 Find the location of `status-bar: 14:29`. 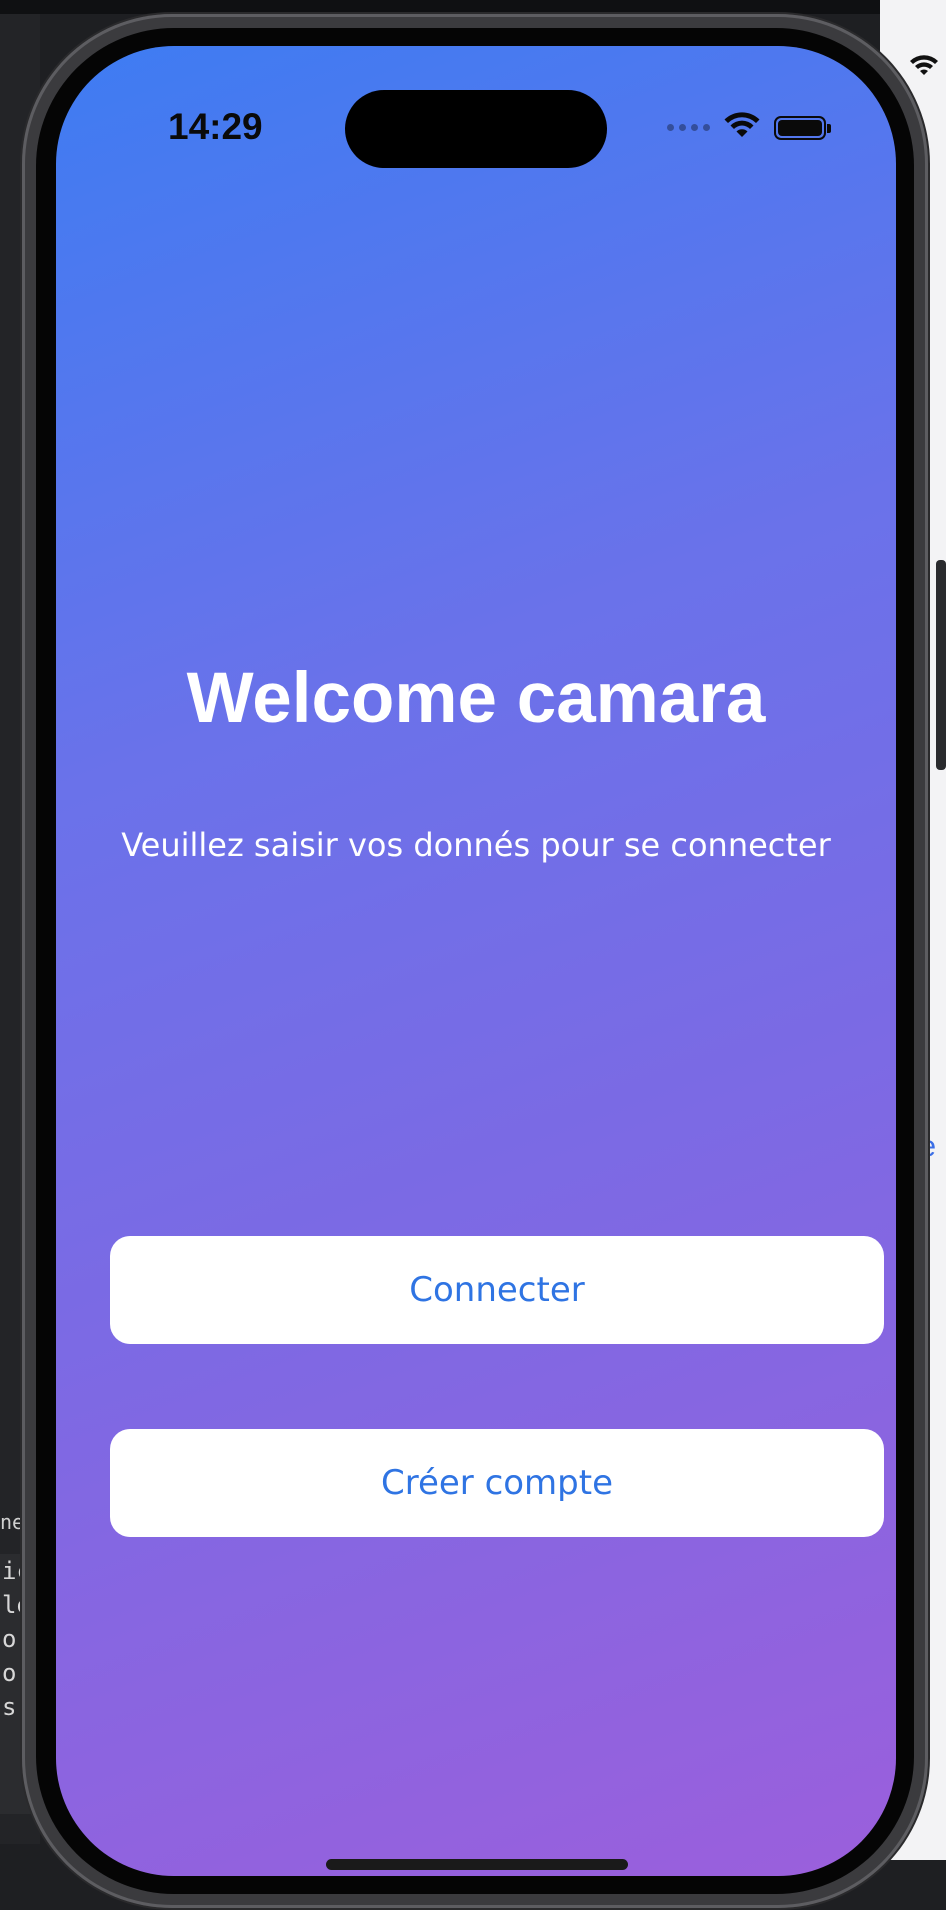

status-bar: 14:29 is located at coordinates (476, 107).